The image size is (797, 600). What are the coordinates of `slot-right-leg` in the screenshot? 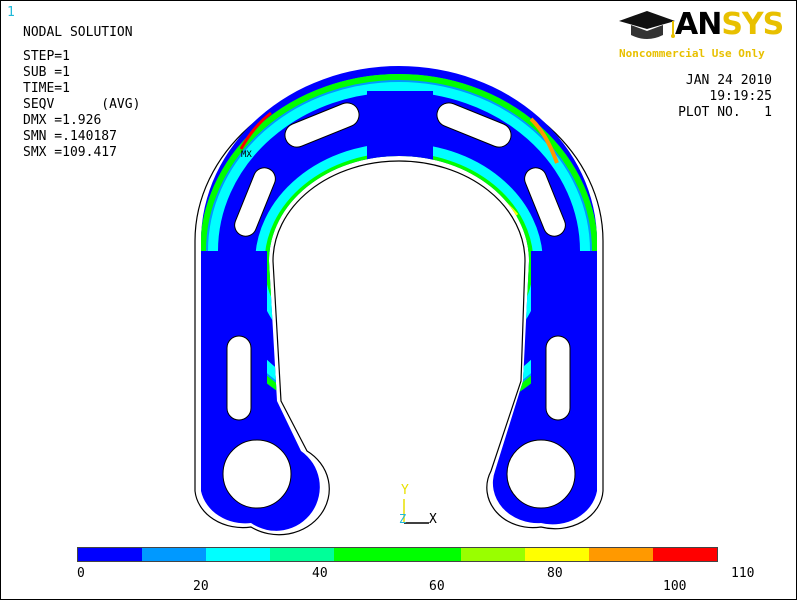 It's located at (558, 378).